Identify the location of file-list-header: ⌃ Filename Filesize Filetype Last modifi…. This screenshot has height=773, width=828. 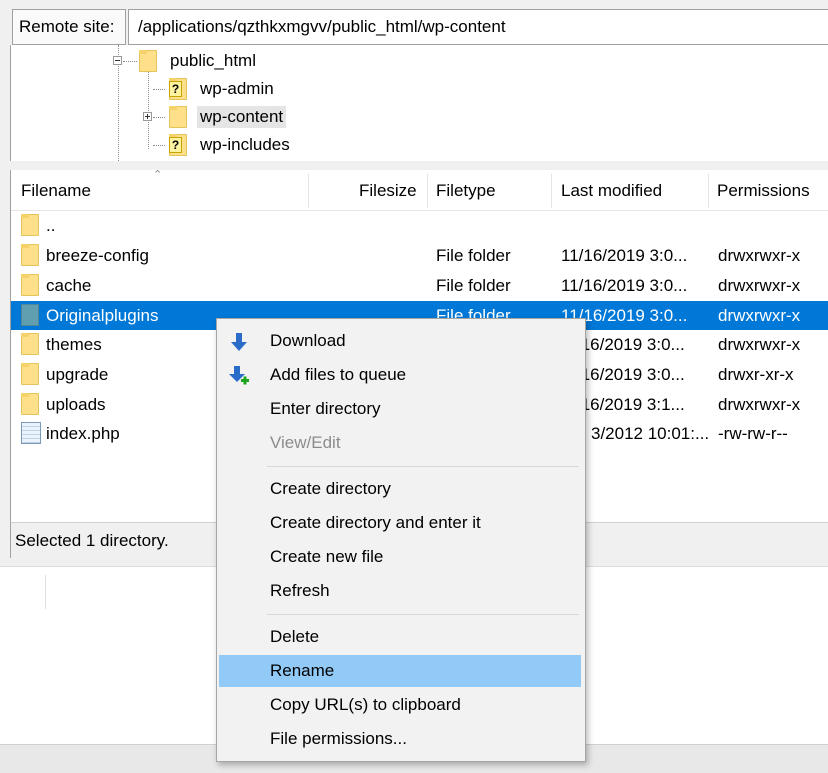
(419, 190).